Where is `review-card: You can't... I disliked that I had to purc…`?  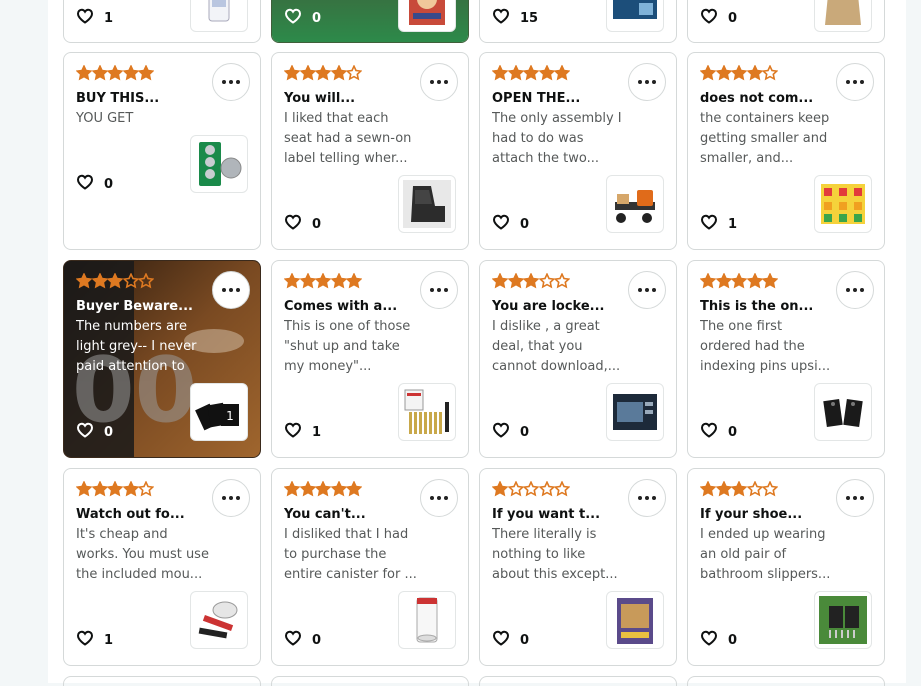 review-card: You can't... I disliked that I had to purc… is located at coordinates (370, 567).